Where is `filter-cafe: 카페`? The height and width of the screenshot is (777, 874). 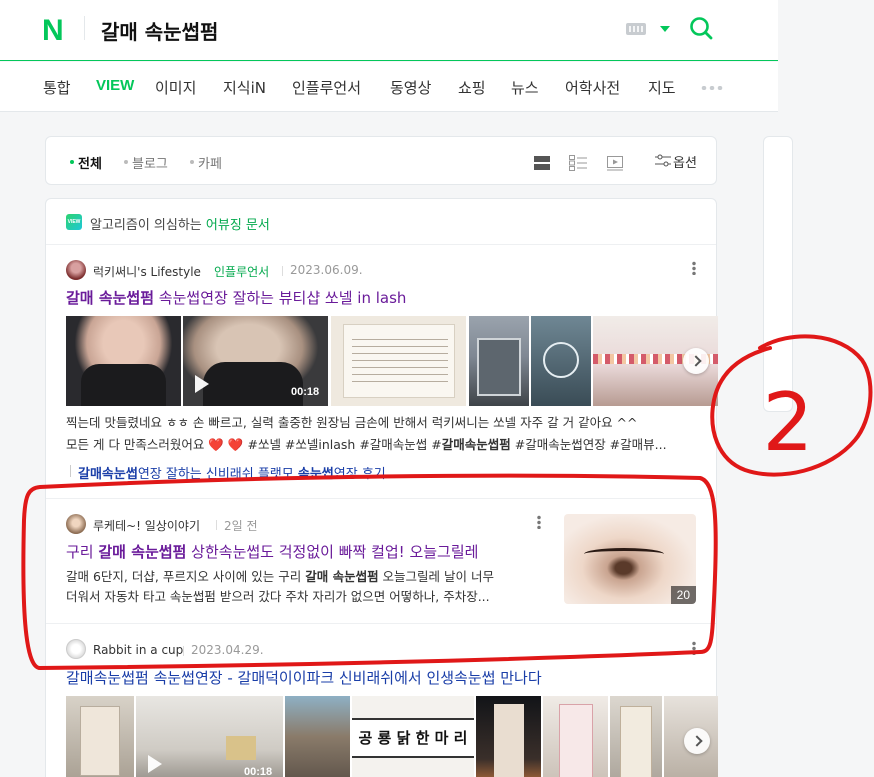
filter-cafe: 카페 is located at coordinates (206, 162).